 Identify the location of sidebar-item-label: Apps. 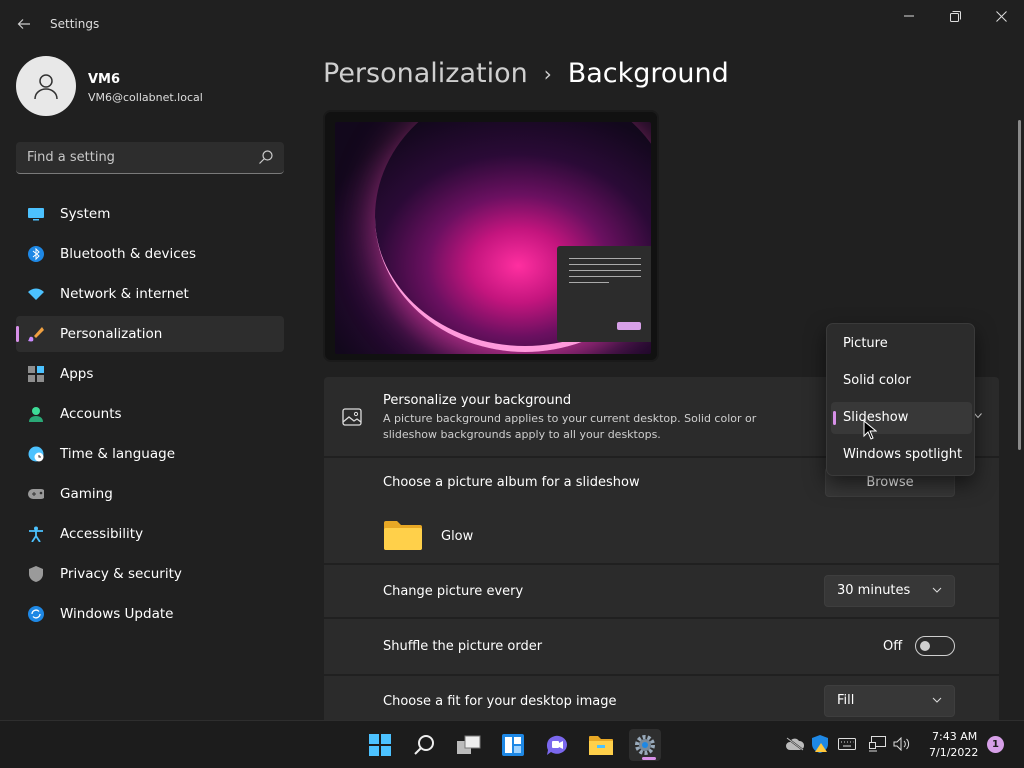
(77, 374).